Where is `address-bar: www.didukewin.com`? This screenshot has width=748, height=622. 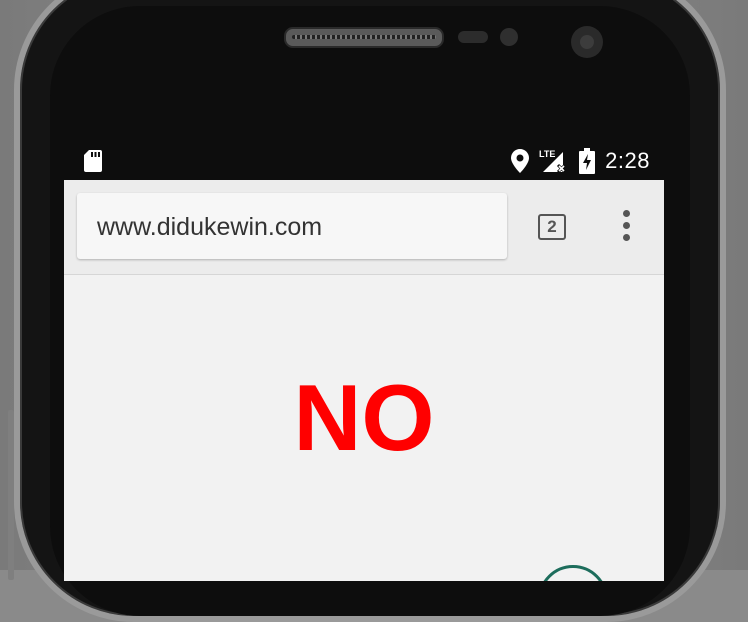
address-bar: www.didukewin.com is located at coordinates (292, 226).